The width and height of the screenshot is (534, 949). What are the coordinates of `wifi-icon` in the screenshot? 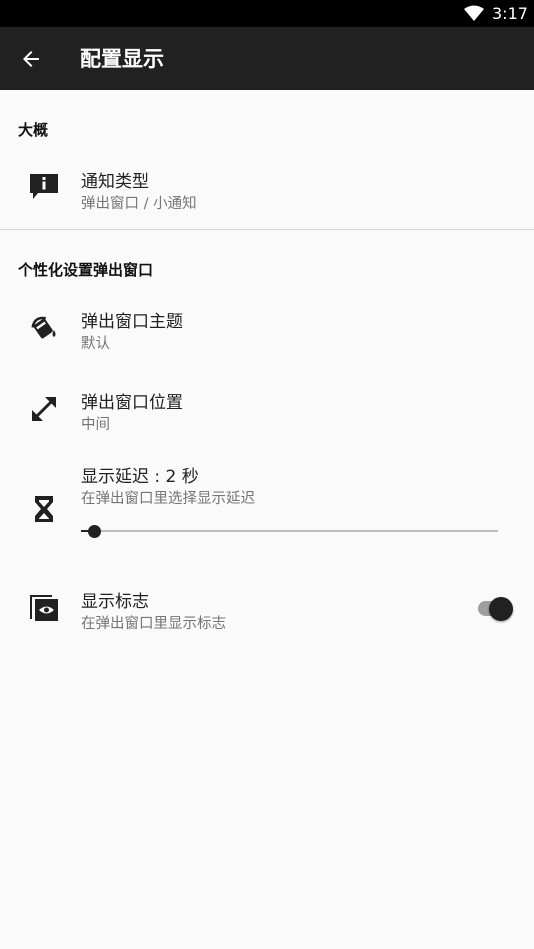 It's located at (474, 13).